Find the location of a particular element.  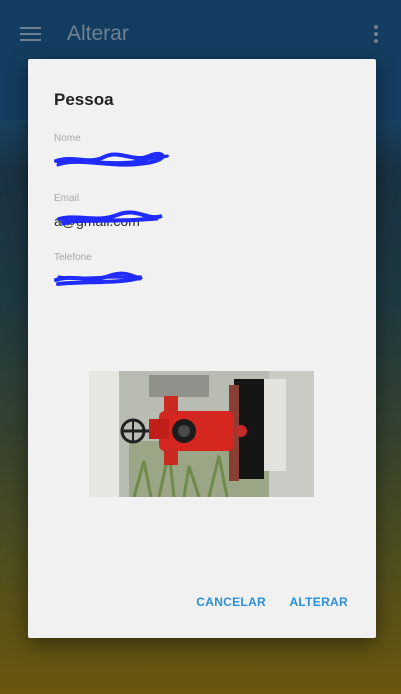

phone-field-label: Telefone is located at coordinates (73, 257).